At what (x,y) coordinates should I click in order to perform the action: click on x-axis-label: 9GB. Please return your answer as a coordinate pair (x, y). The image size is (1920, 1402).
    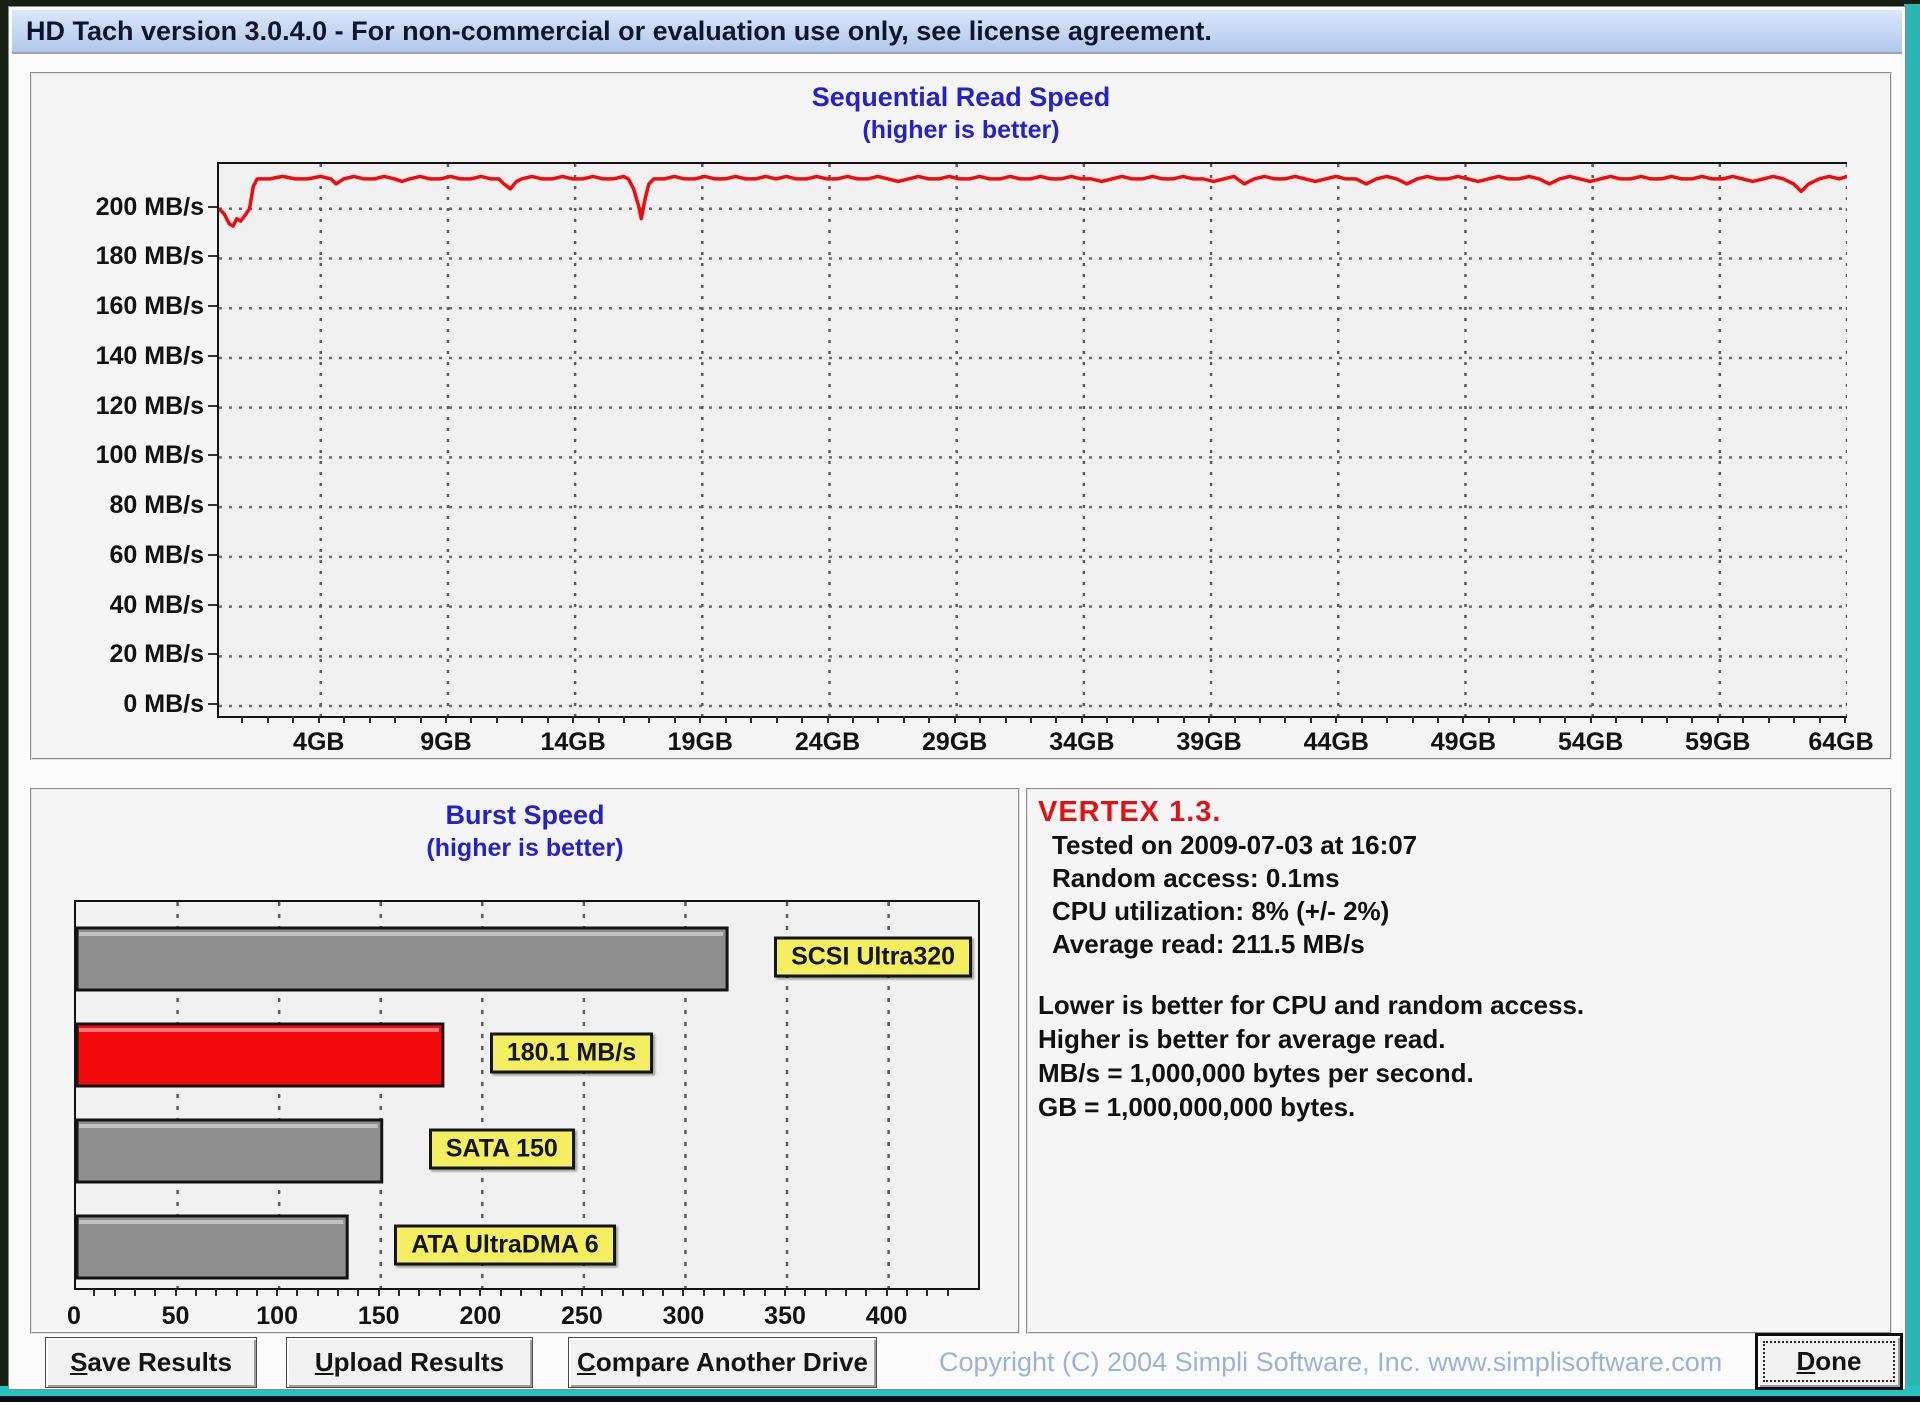
    Looking at the image, I should click on (446, 742).